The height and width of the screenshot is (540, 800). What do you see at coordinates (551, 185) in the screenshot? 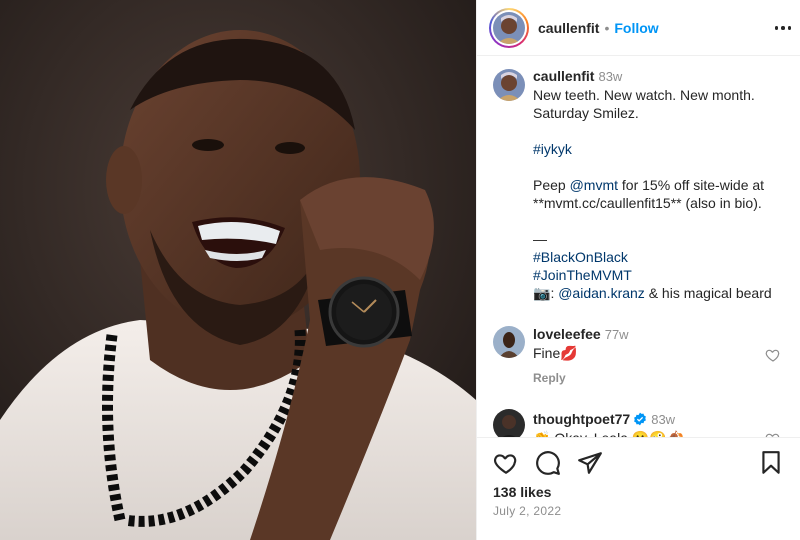
I see `caption-text: Peep` at bounding box center [551, 185].